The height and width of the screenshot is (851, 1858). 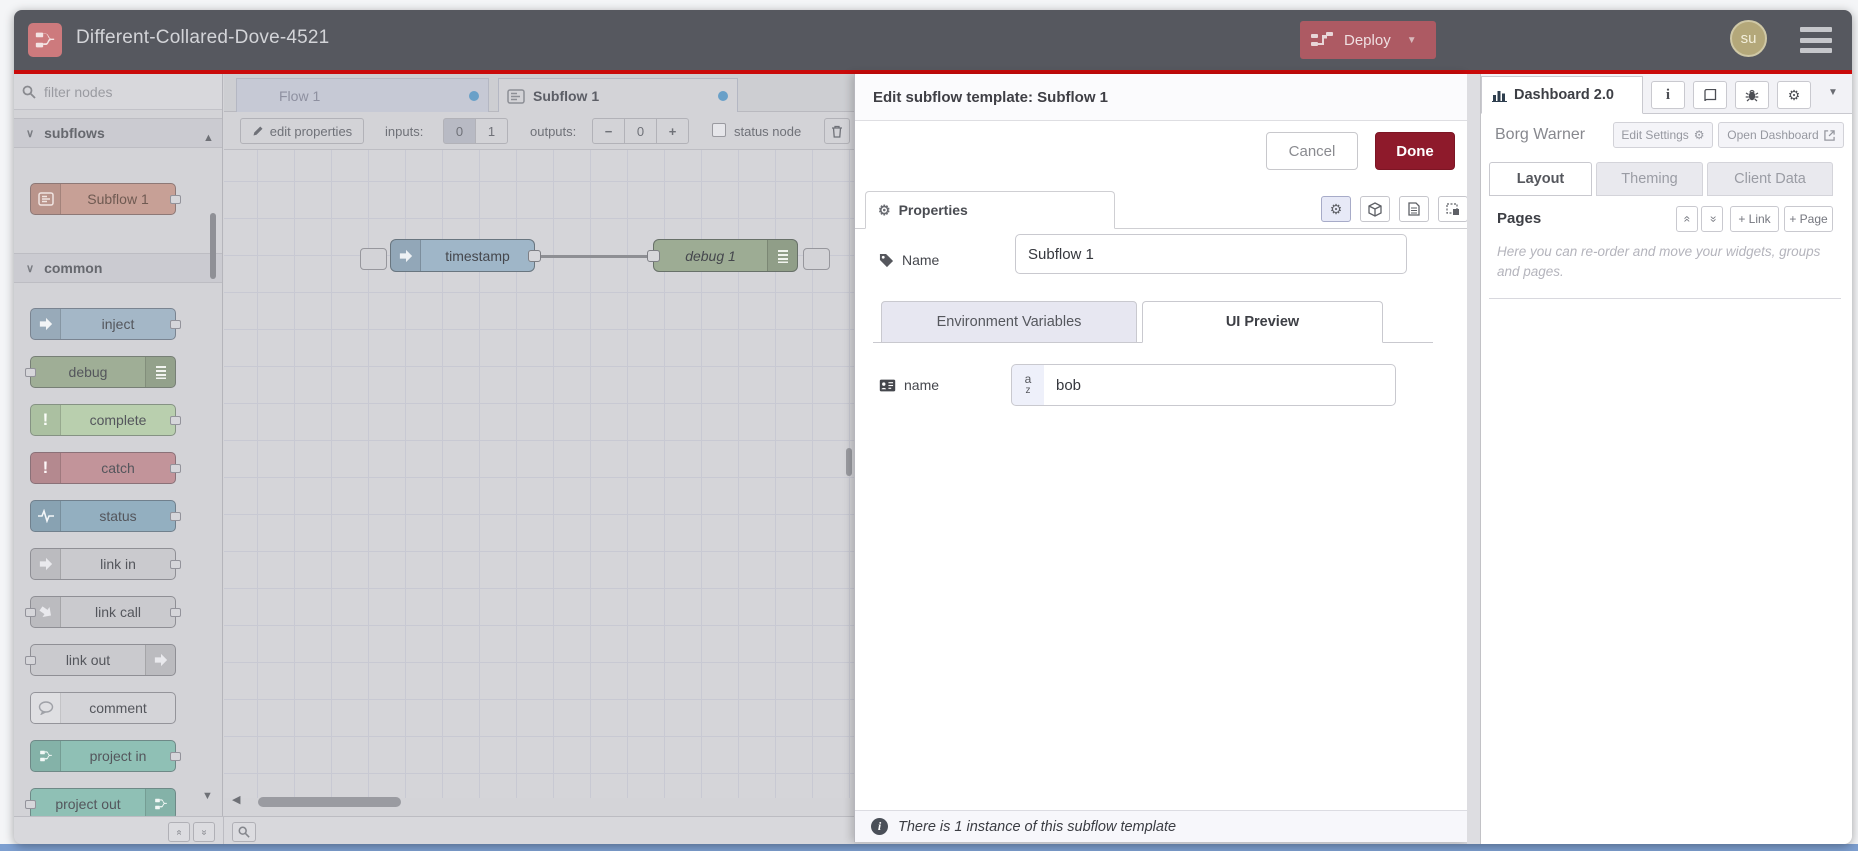 What do you see at coordinates (105, 564) in the screenshot?
I see `palette-node-link-in: link in` at bounding box center [105, 564].